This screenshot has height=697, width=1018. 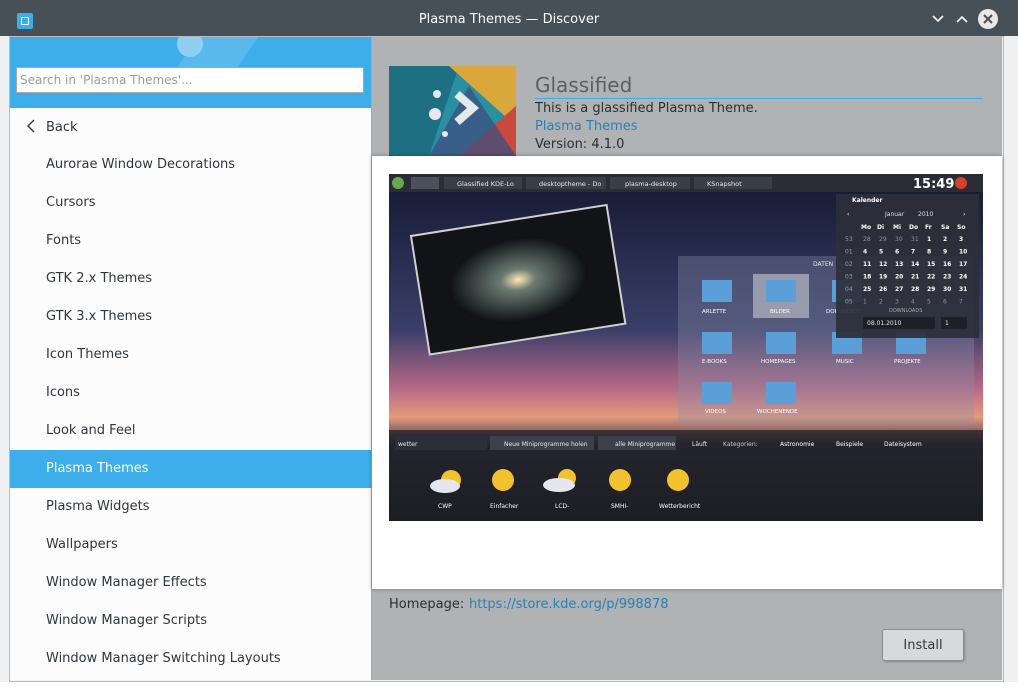 I want to click on title-bar: Plasma Themes — Discover, so click(x=509, y=18).